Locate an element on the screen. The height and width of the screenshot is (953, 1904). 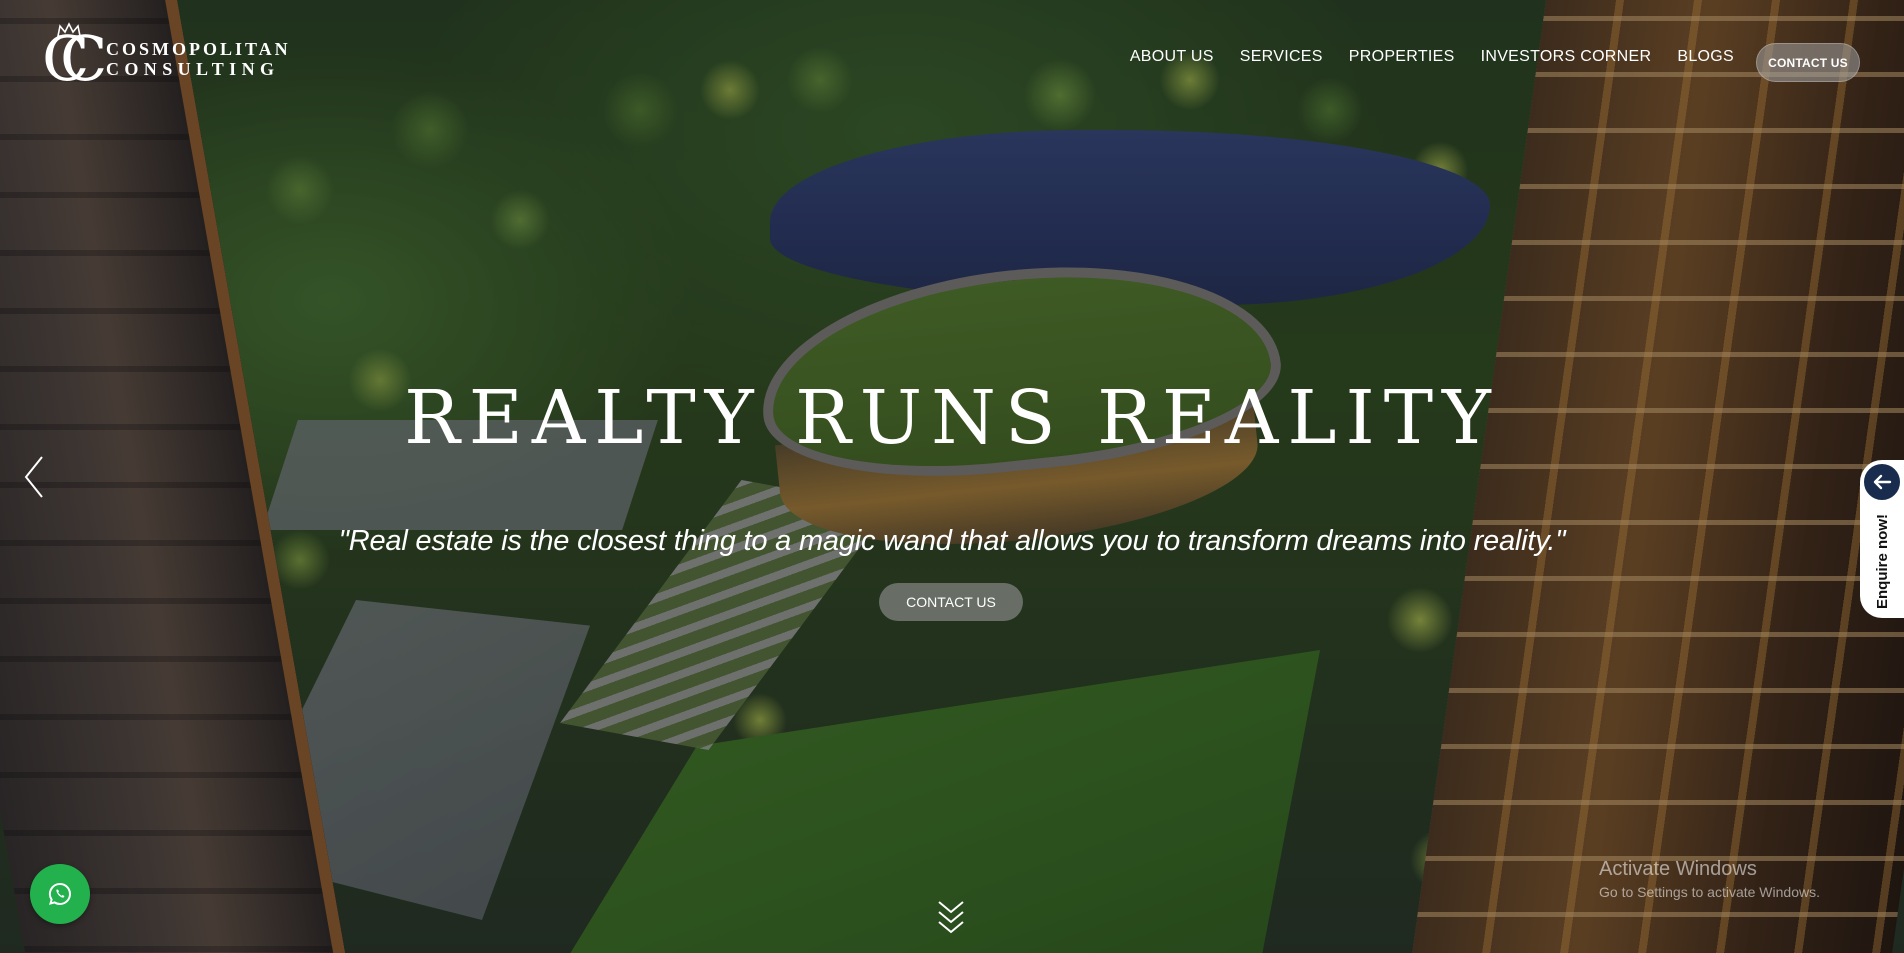
logo-monogram: C C is located at coordinates (74, 58).